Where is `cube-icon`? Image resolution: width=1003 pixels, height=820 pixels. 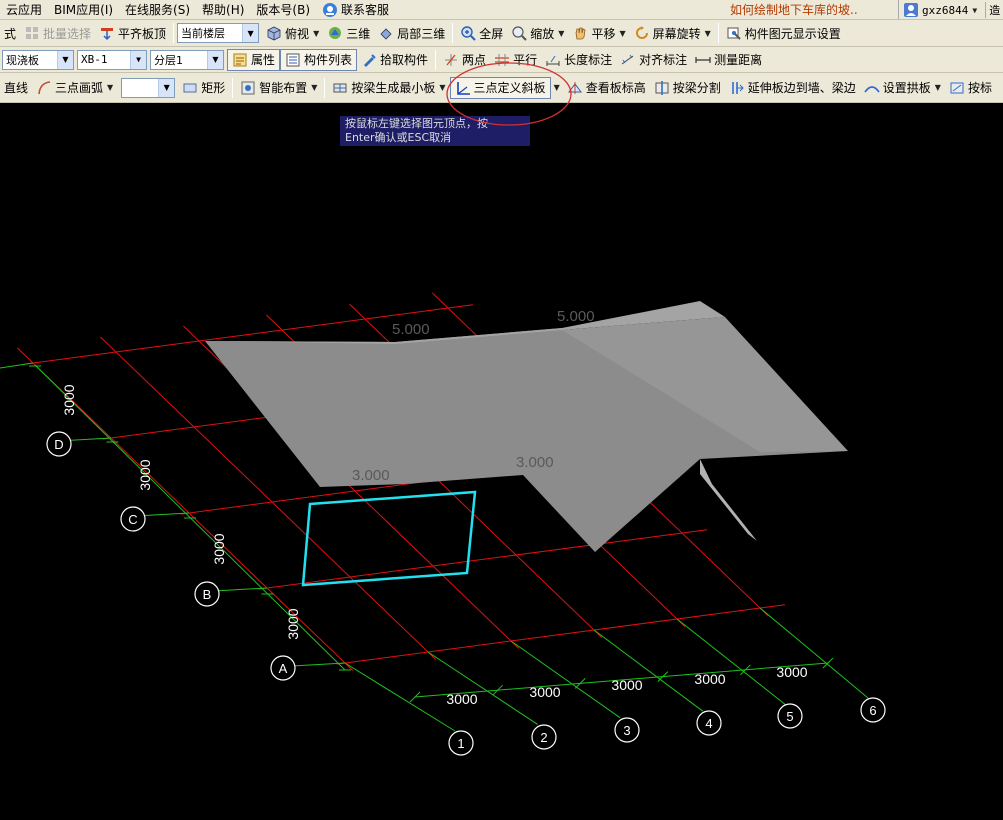
cube-icon is located at coordinates (274, 33).